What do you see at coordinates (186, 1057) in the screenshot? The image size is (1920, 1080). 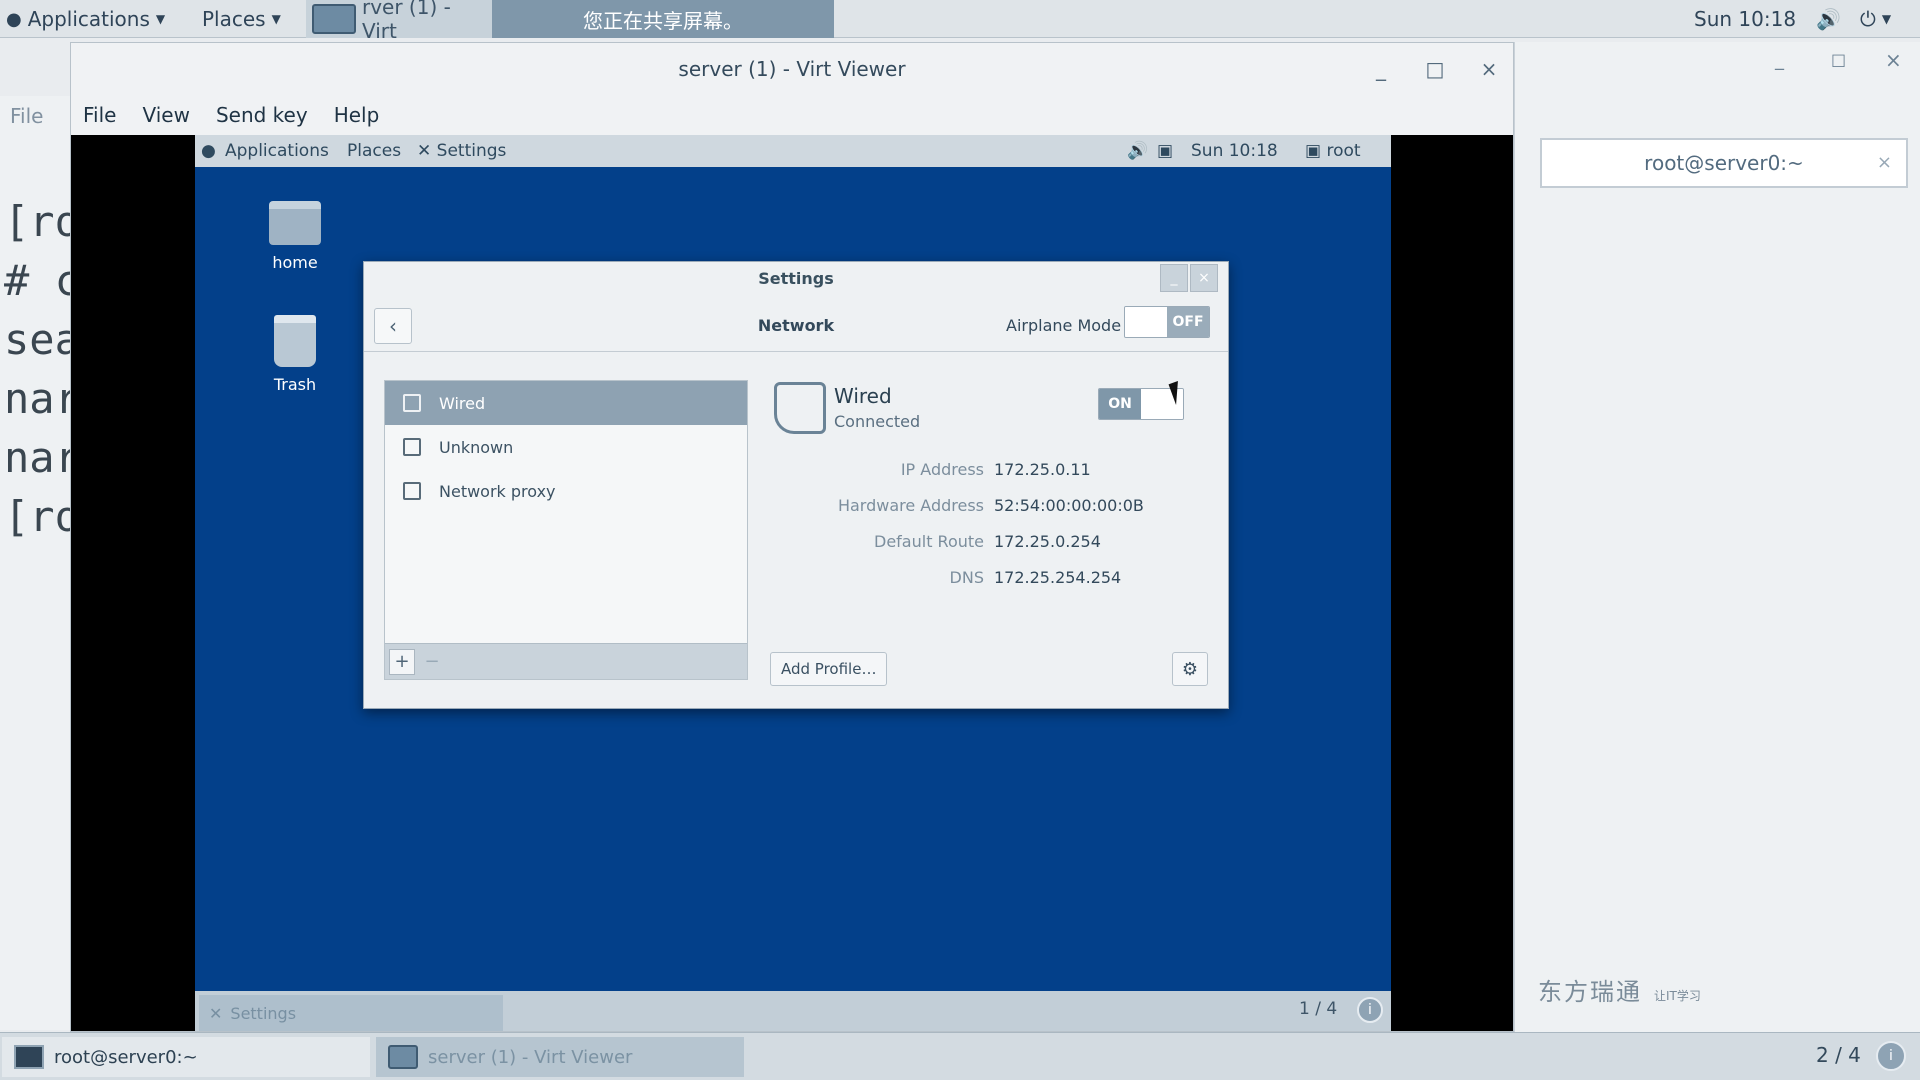 I see `host-task-terminal: root@server0:~` at bounding box center [186, 1057].